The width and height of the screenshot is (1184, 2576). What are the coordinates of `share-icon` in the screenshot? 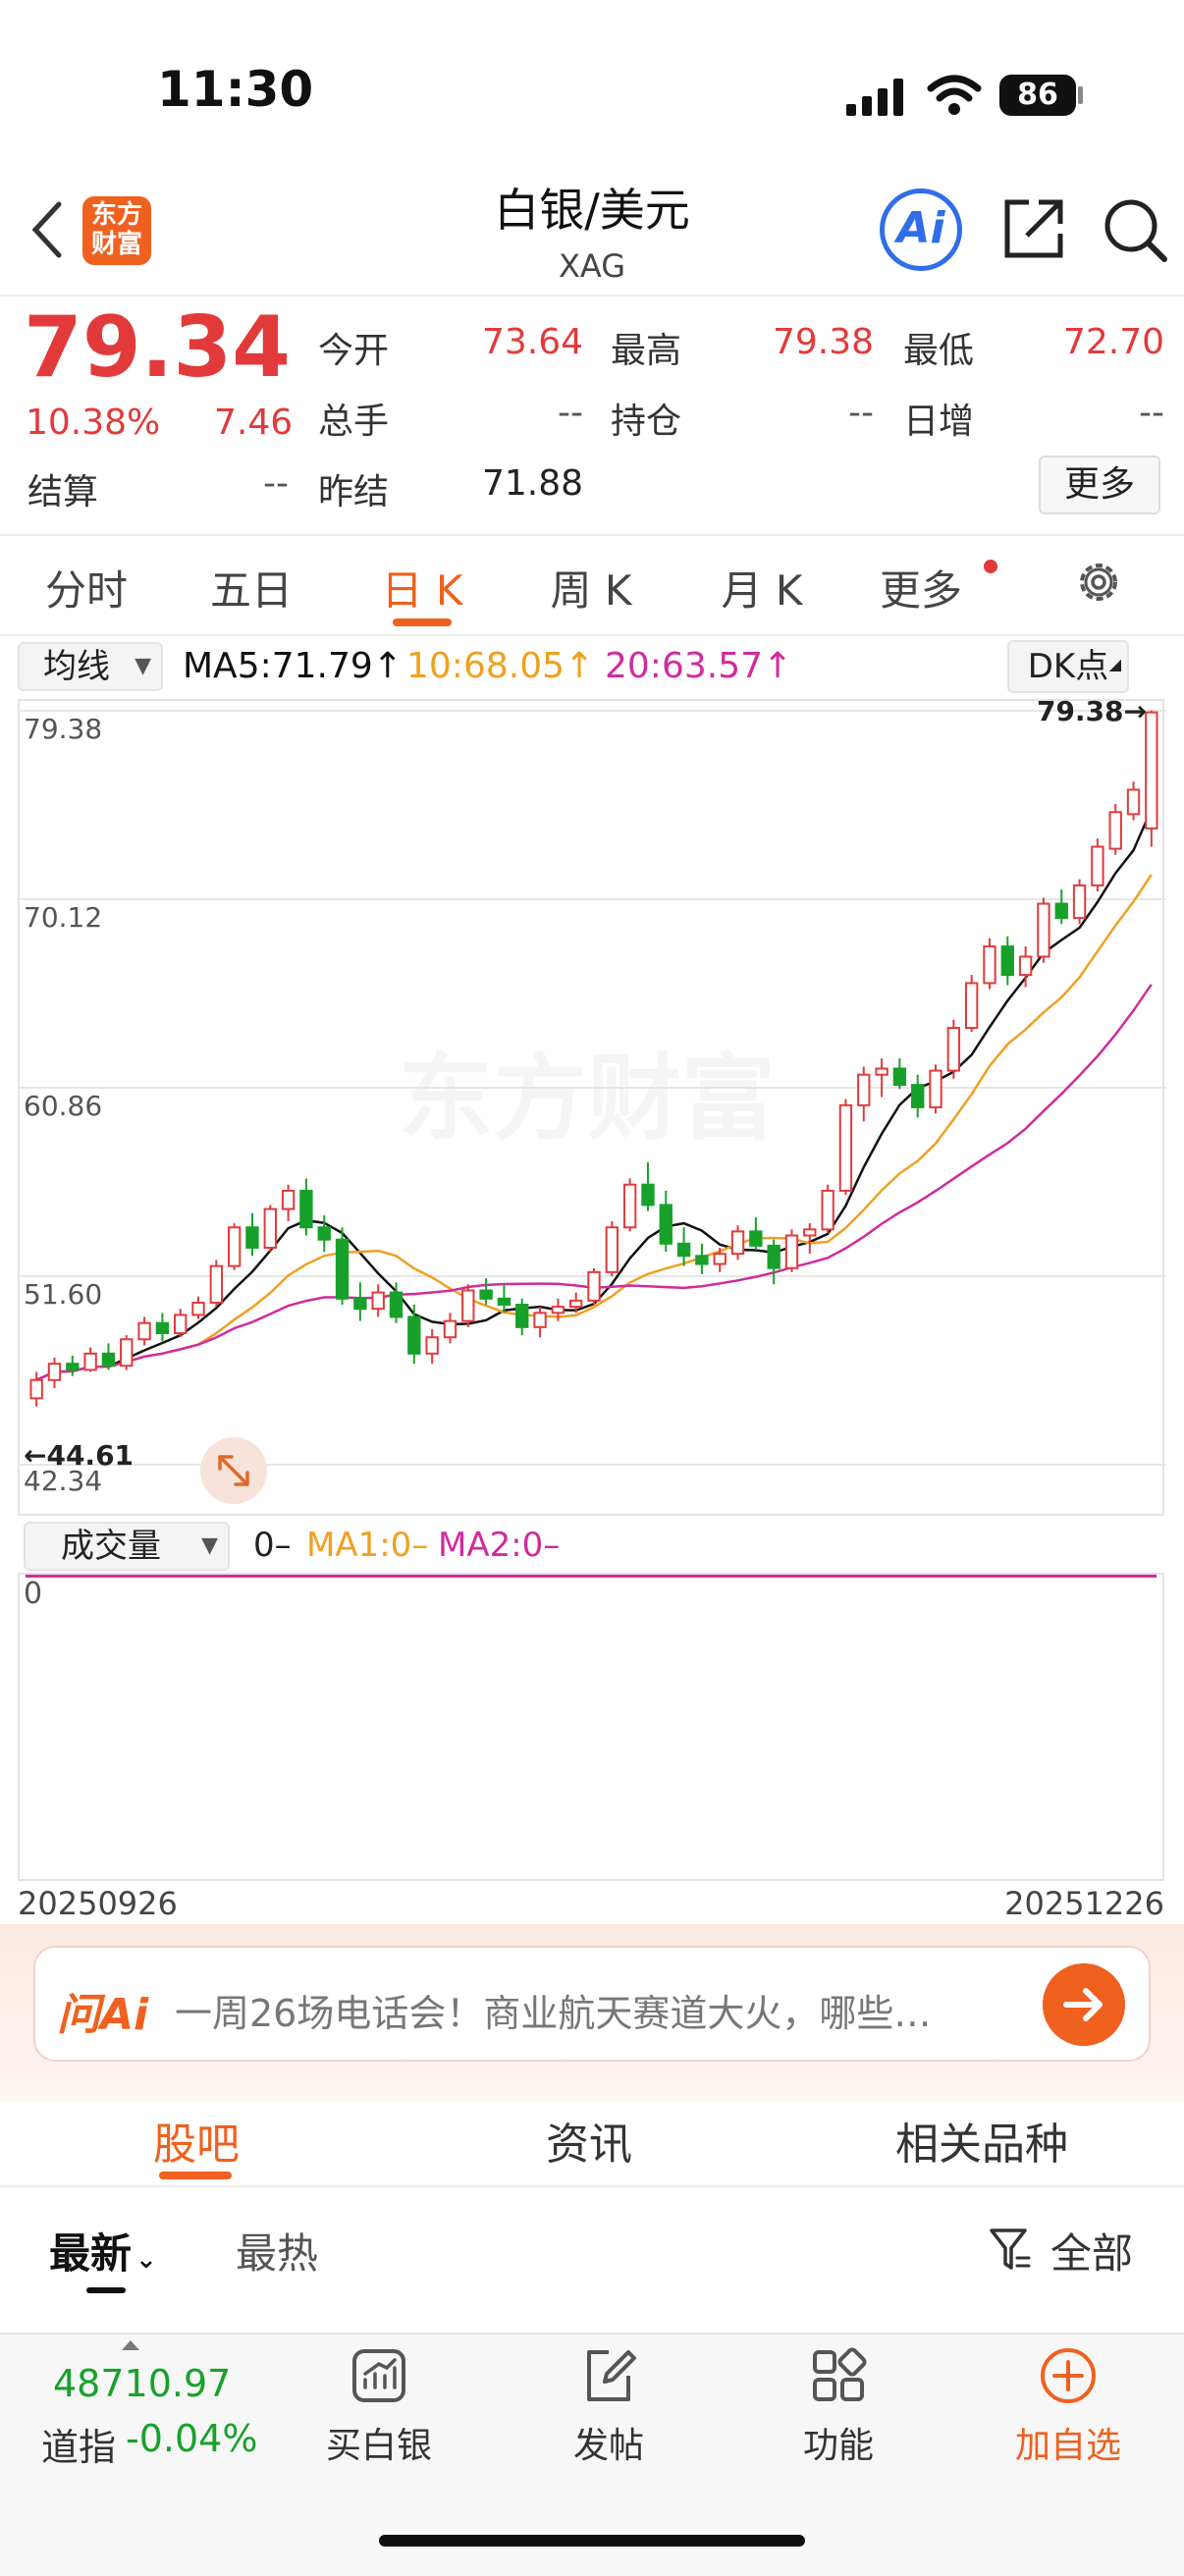 It's located at (1033, 228).